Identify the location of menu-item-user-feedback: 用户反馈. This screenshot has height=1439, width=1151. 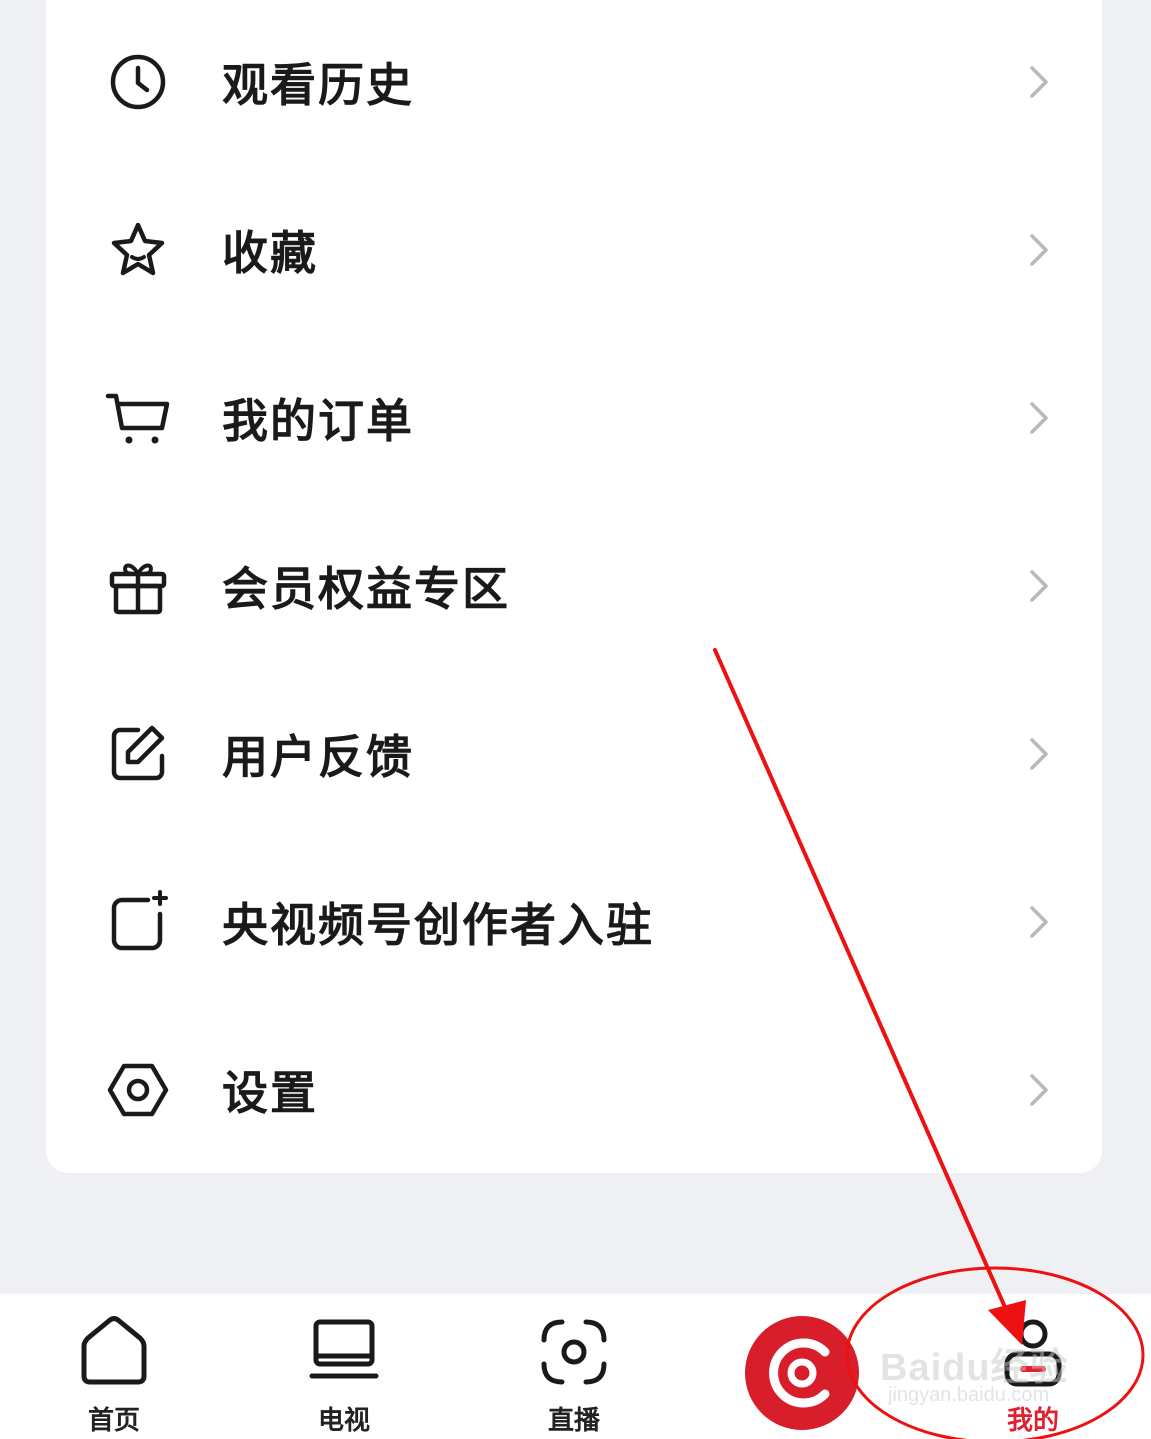
(574, 754).